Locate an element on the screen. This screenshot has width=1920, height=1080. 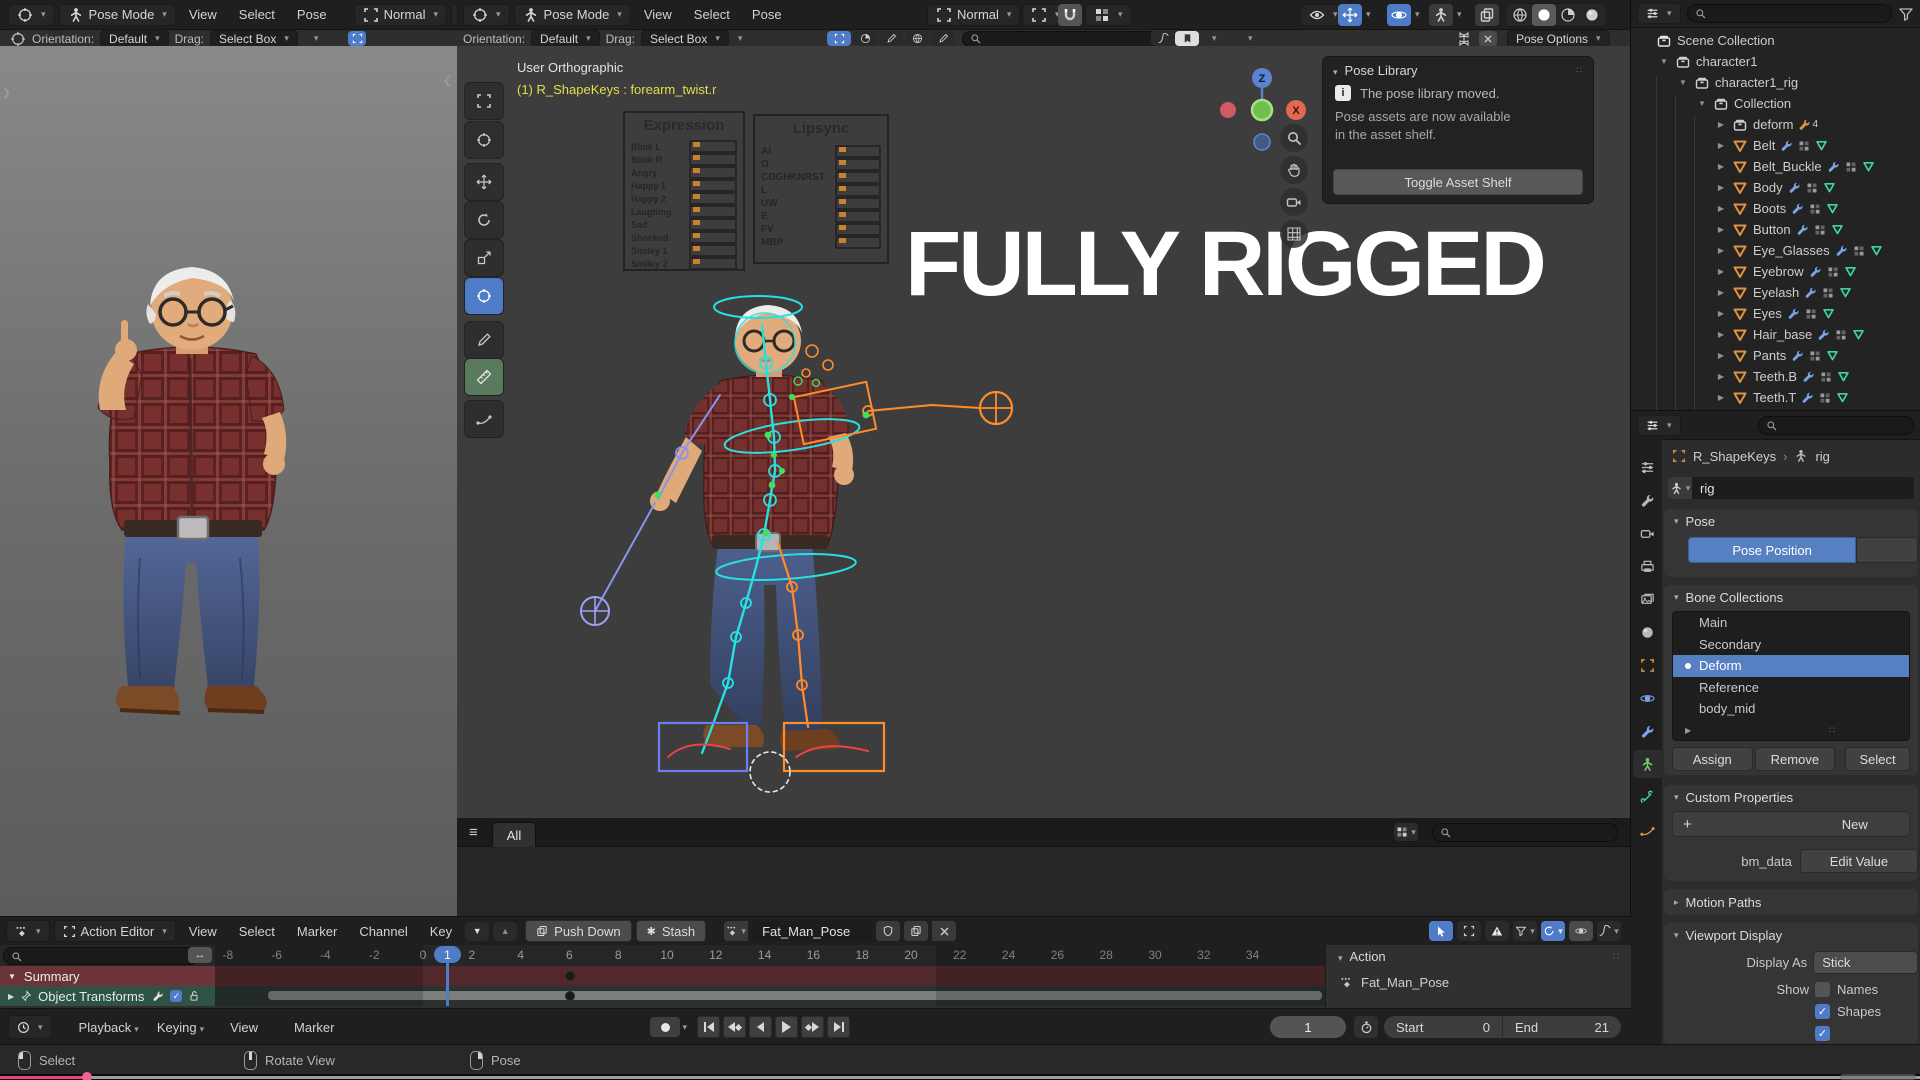
snap-toggle is located at coordinates (1070, 14).